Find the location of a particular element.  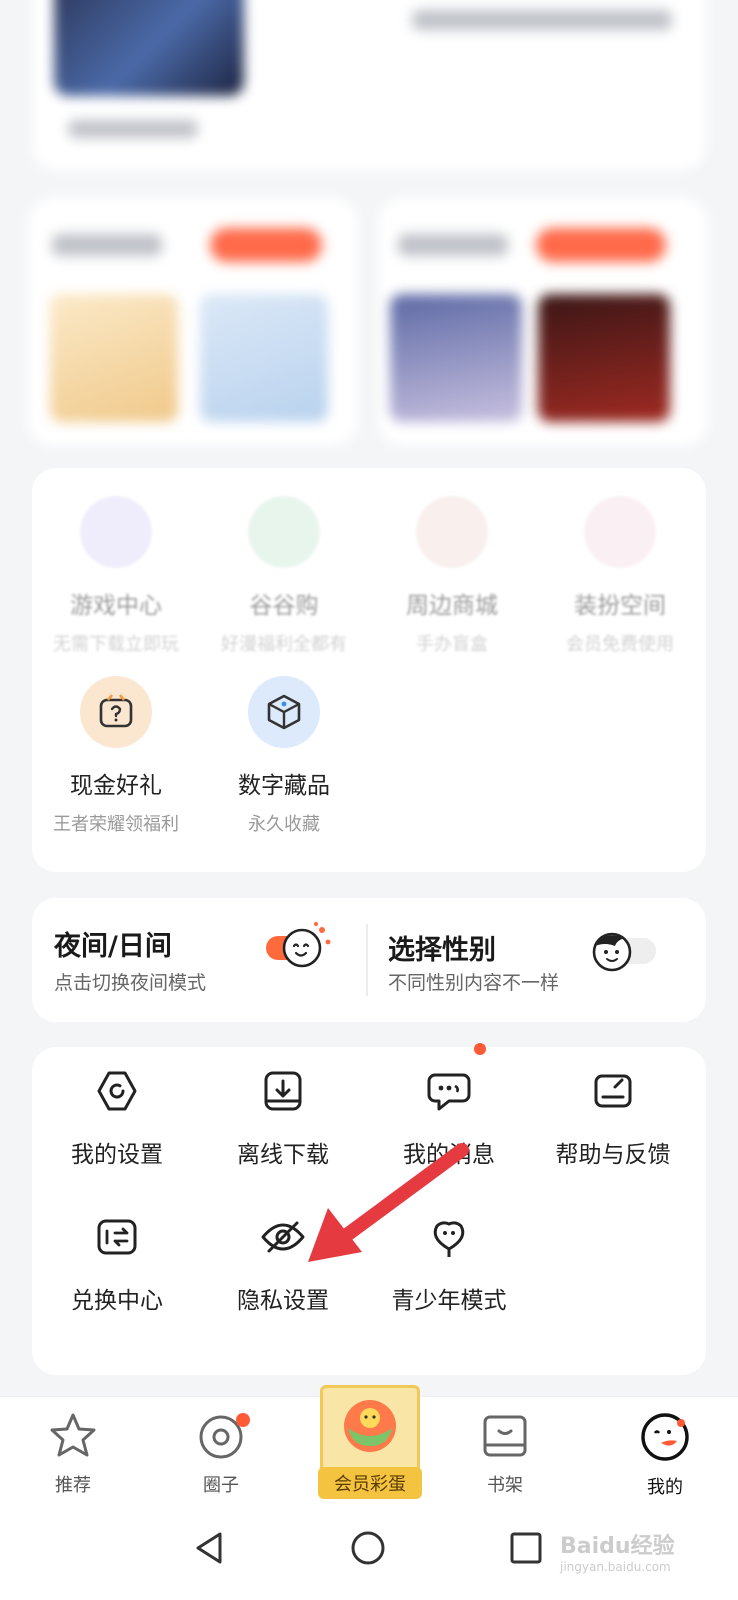

settings-item-exchange-center: 兑换中心 is located at coordinates (117, 1264).